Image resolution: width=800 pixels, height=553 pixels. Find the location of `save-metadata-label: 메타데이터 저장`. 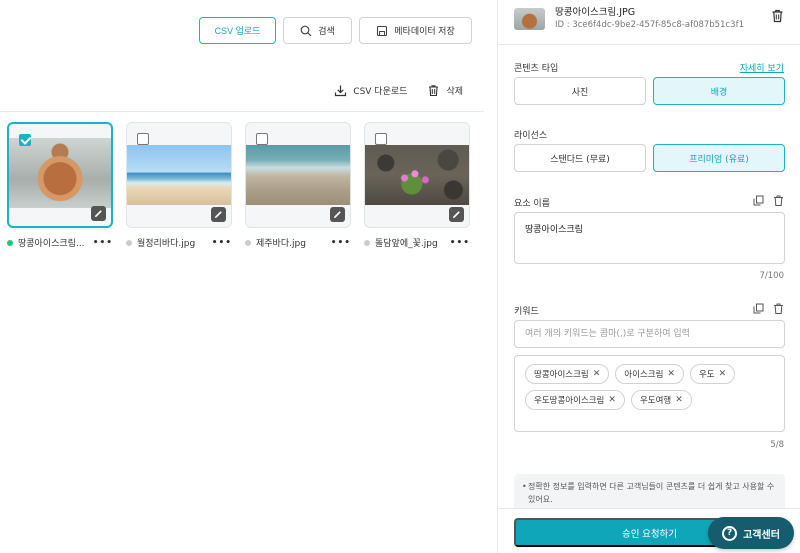

save-metadata-label: 메타데이터 저장 is located at coordinates (424, 31).